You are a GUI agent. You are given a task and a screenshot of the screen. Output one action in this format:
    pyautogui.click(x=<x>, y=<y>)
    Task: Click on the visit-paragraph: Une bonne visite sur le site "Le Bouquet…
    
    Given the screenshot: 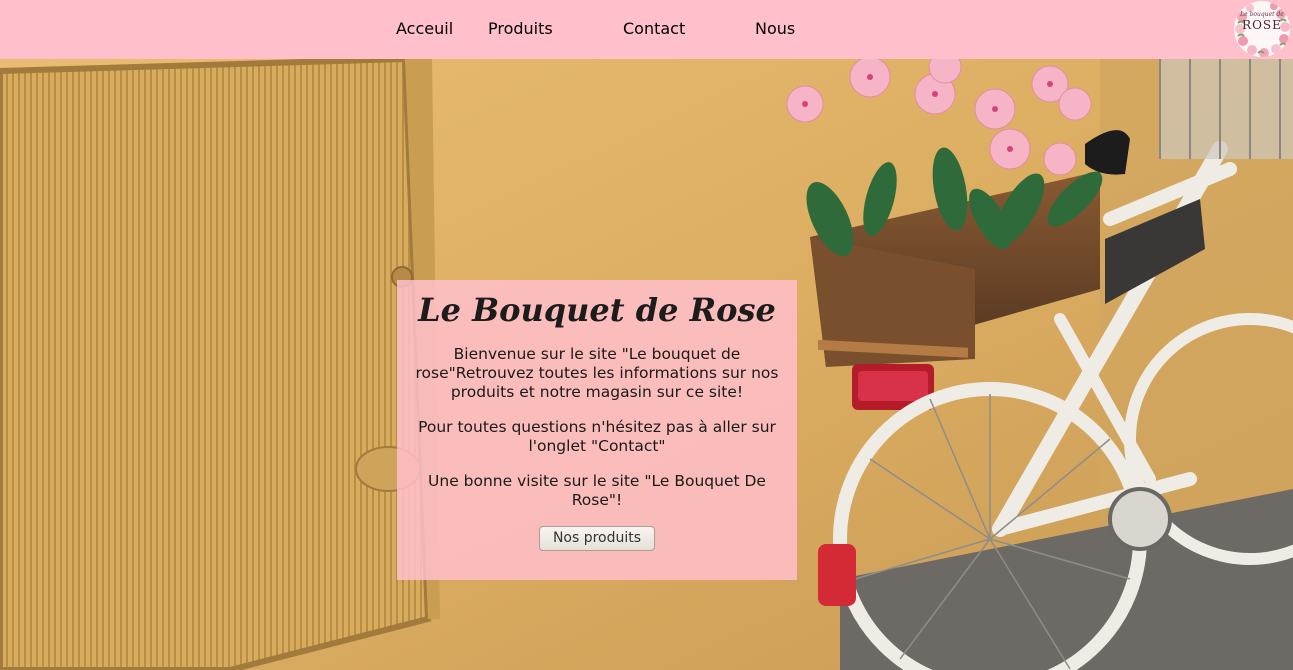 What is the action you would take?
    pyautogui.click(x=597, y=490)
    